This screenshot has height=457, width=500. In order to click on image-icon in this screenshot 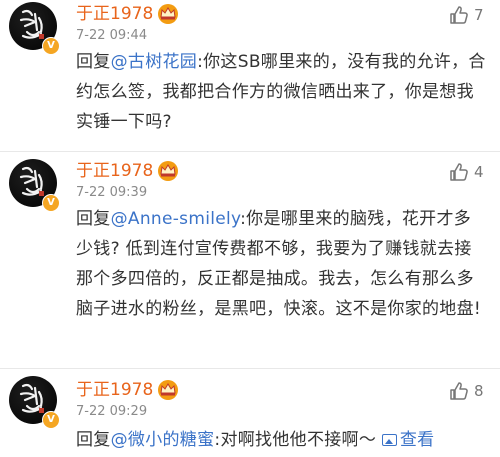, I will do `click(389, 440)`.